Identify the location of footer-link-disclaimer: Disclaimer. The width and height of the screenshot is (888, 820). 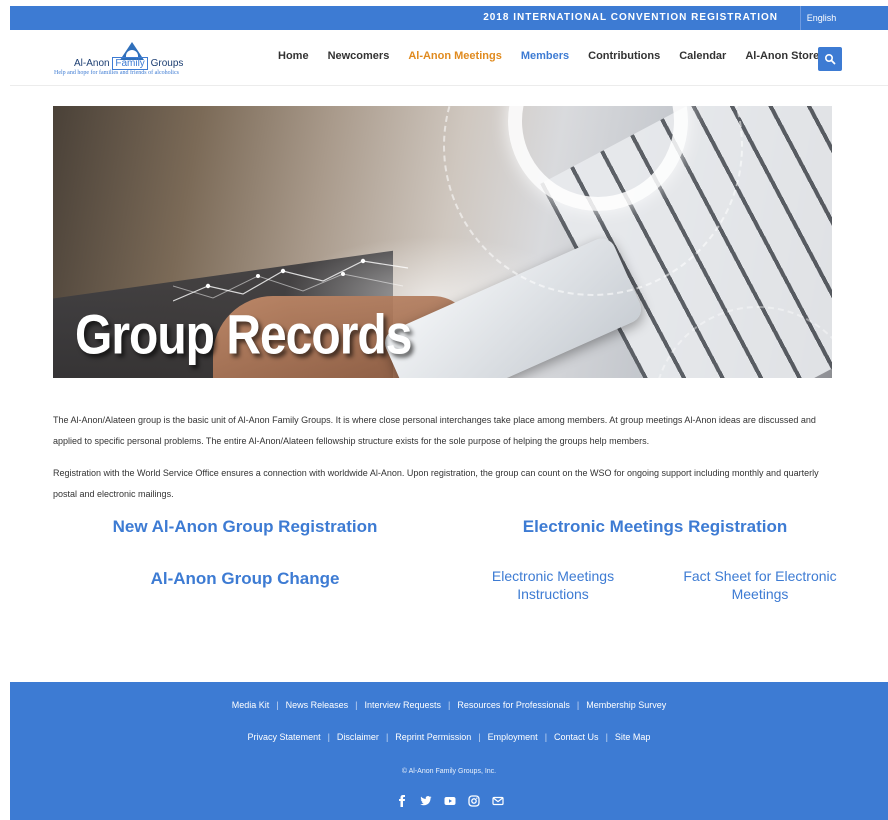
(358, 737).